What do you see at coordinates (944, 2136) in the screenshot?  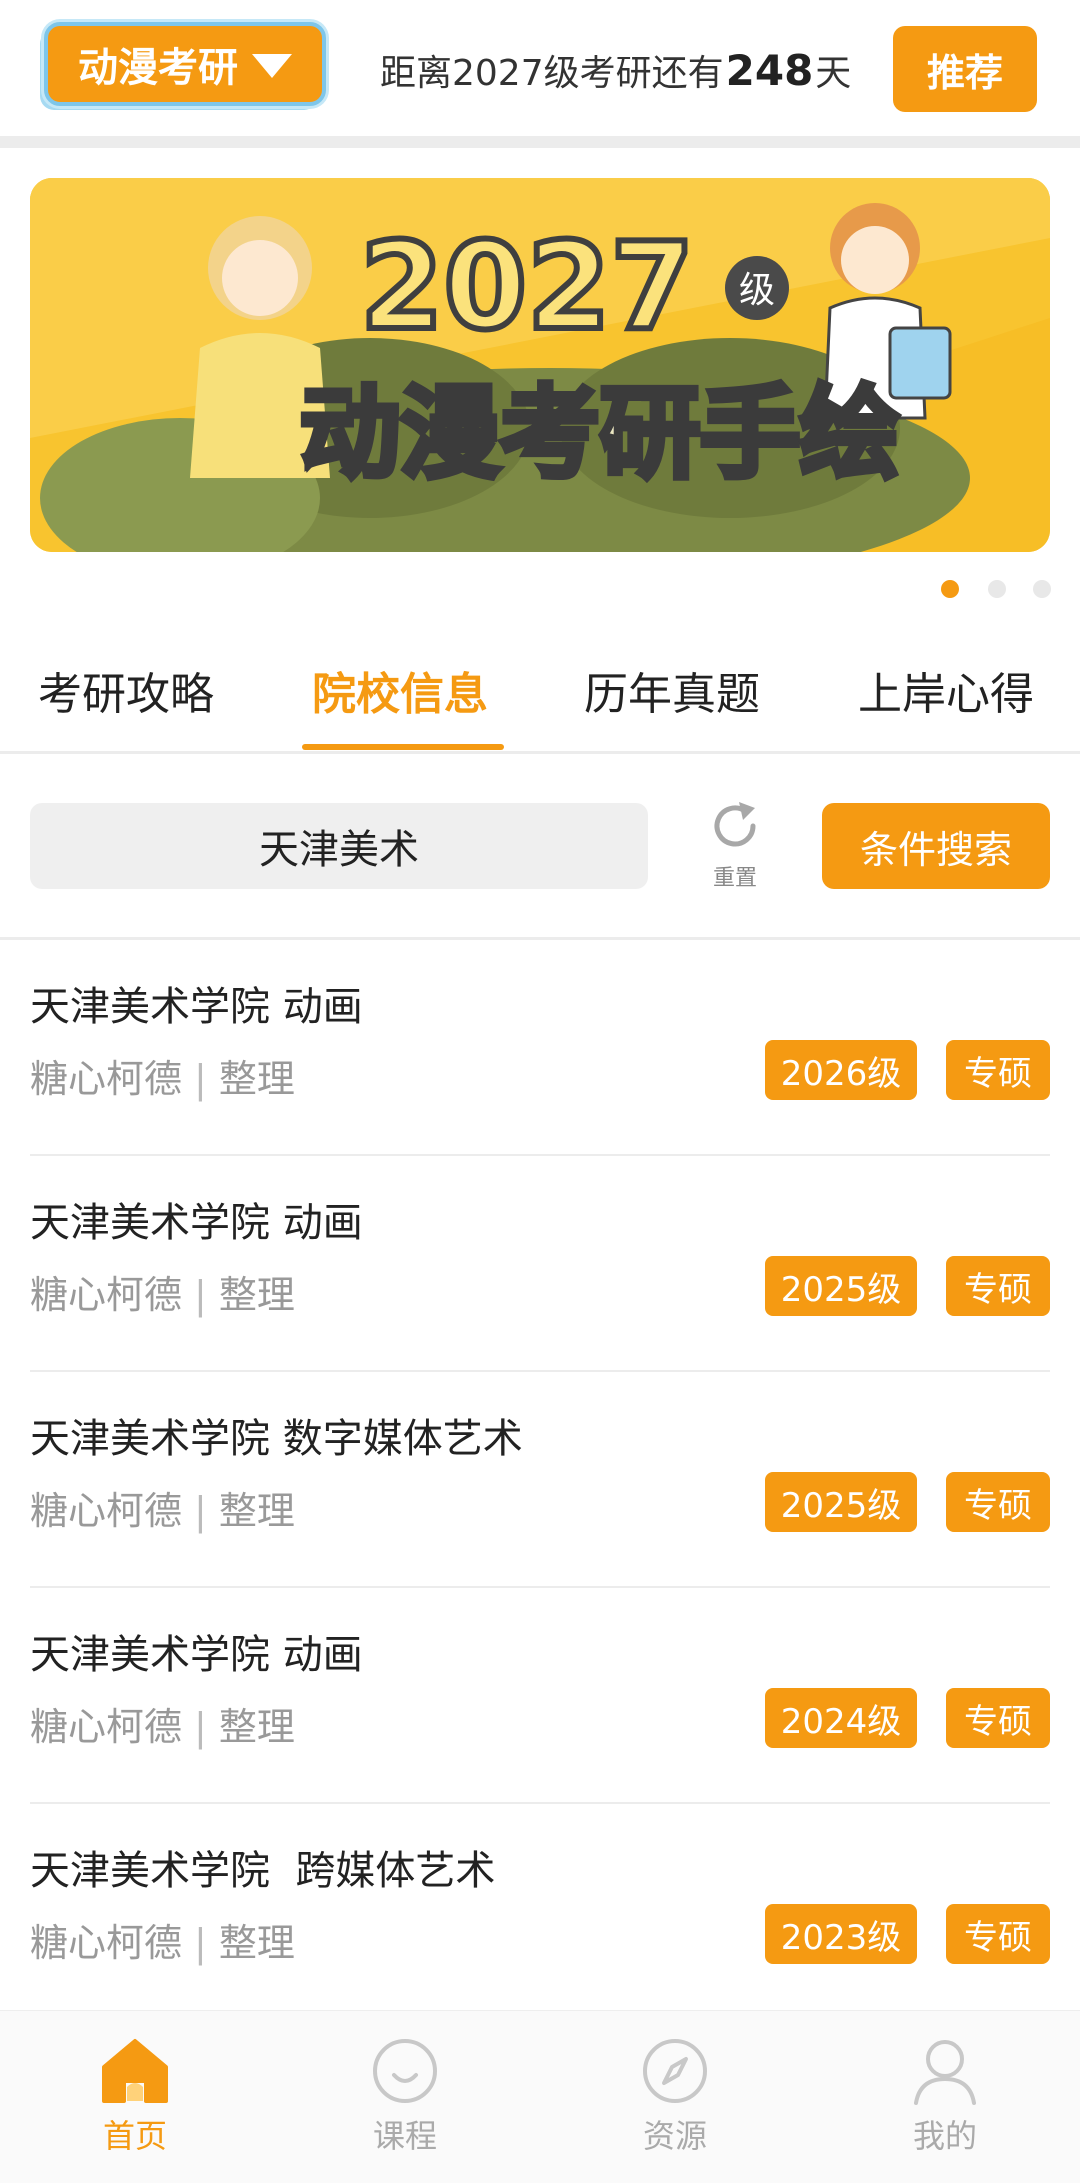 I see `nav-profile-label: 我的` at bounding box center [944, 2136].